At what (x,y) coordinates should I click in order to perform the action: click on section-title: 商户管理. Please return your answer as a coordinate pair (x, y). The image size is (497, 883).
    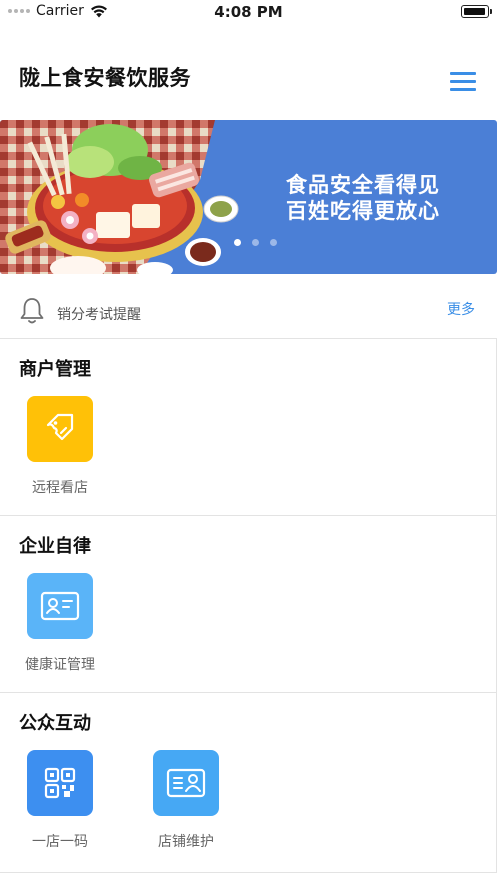
    Looking at the image, I should click on (55, 369).